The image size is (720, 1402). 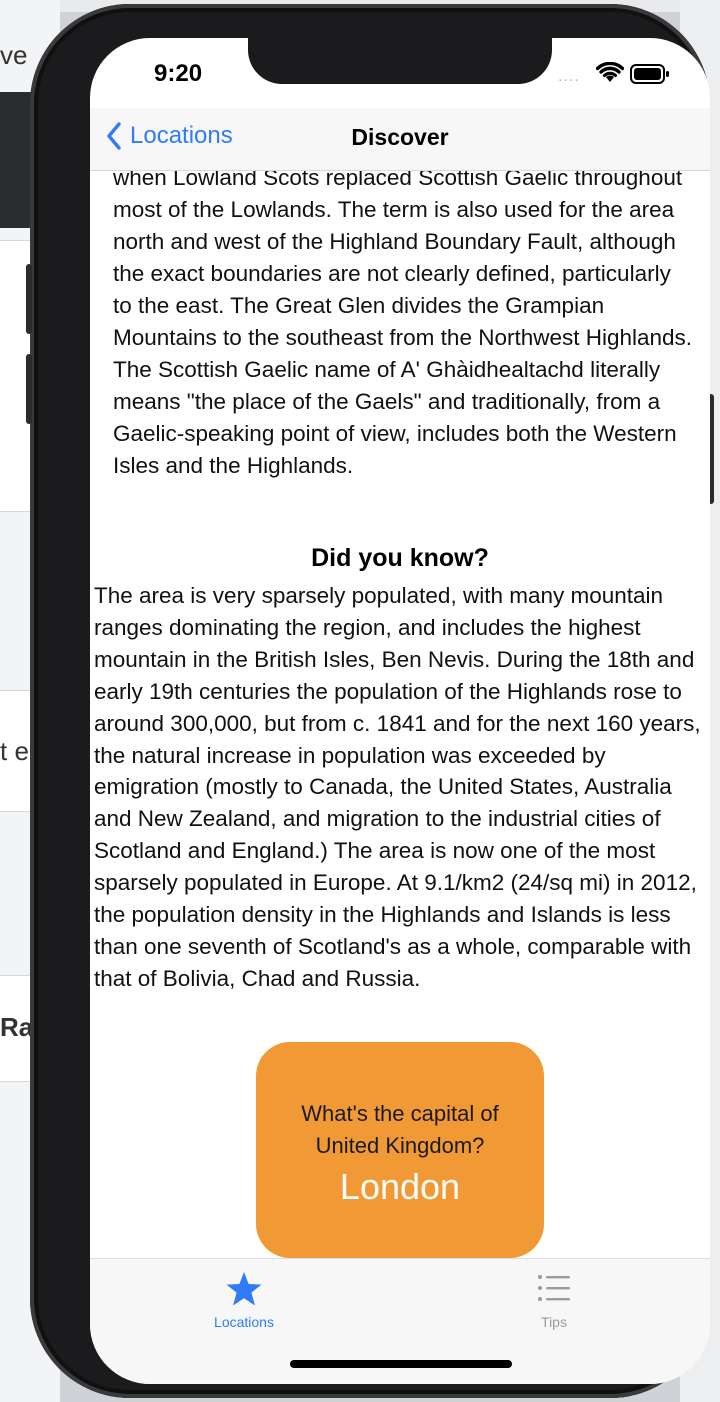 What do you see at coordinates (401, 1364) in the screenshot?
I see `home-indicator` at bounding box center [401, 1364].